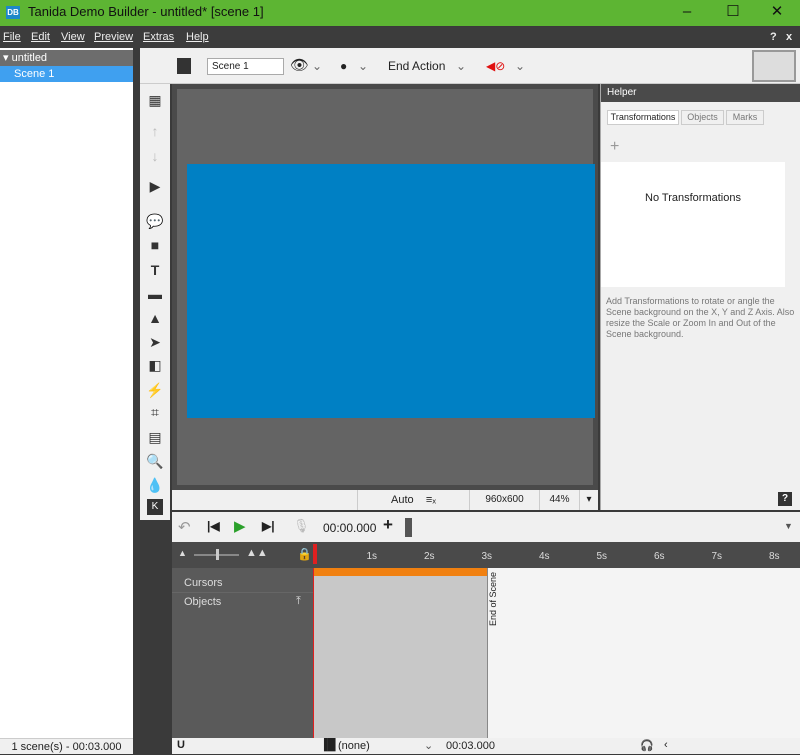 The image size is (800, 755). What do you see at coordinates (66, 74) in the screenshot?
I see `tree-item-scene: Scene 1` at bounding box center [66, 74].